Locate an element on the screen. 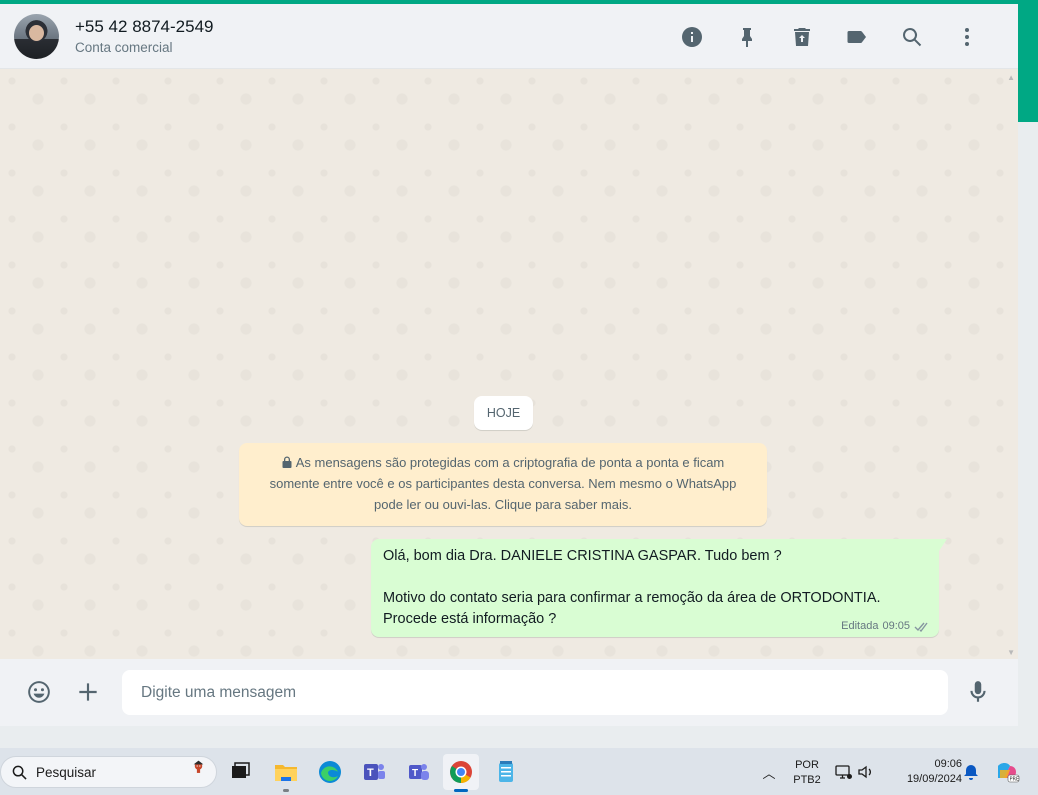 The image size is (1038, 795). svg-text: PRE is located at coordinates (1015, 780).